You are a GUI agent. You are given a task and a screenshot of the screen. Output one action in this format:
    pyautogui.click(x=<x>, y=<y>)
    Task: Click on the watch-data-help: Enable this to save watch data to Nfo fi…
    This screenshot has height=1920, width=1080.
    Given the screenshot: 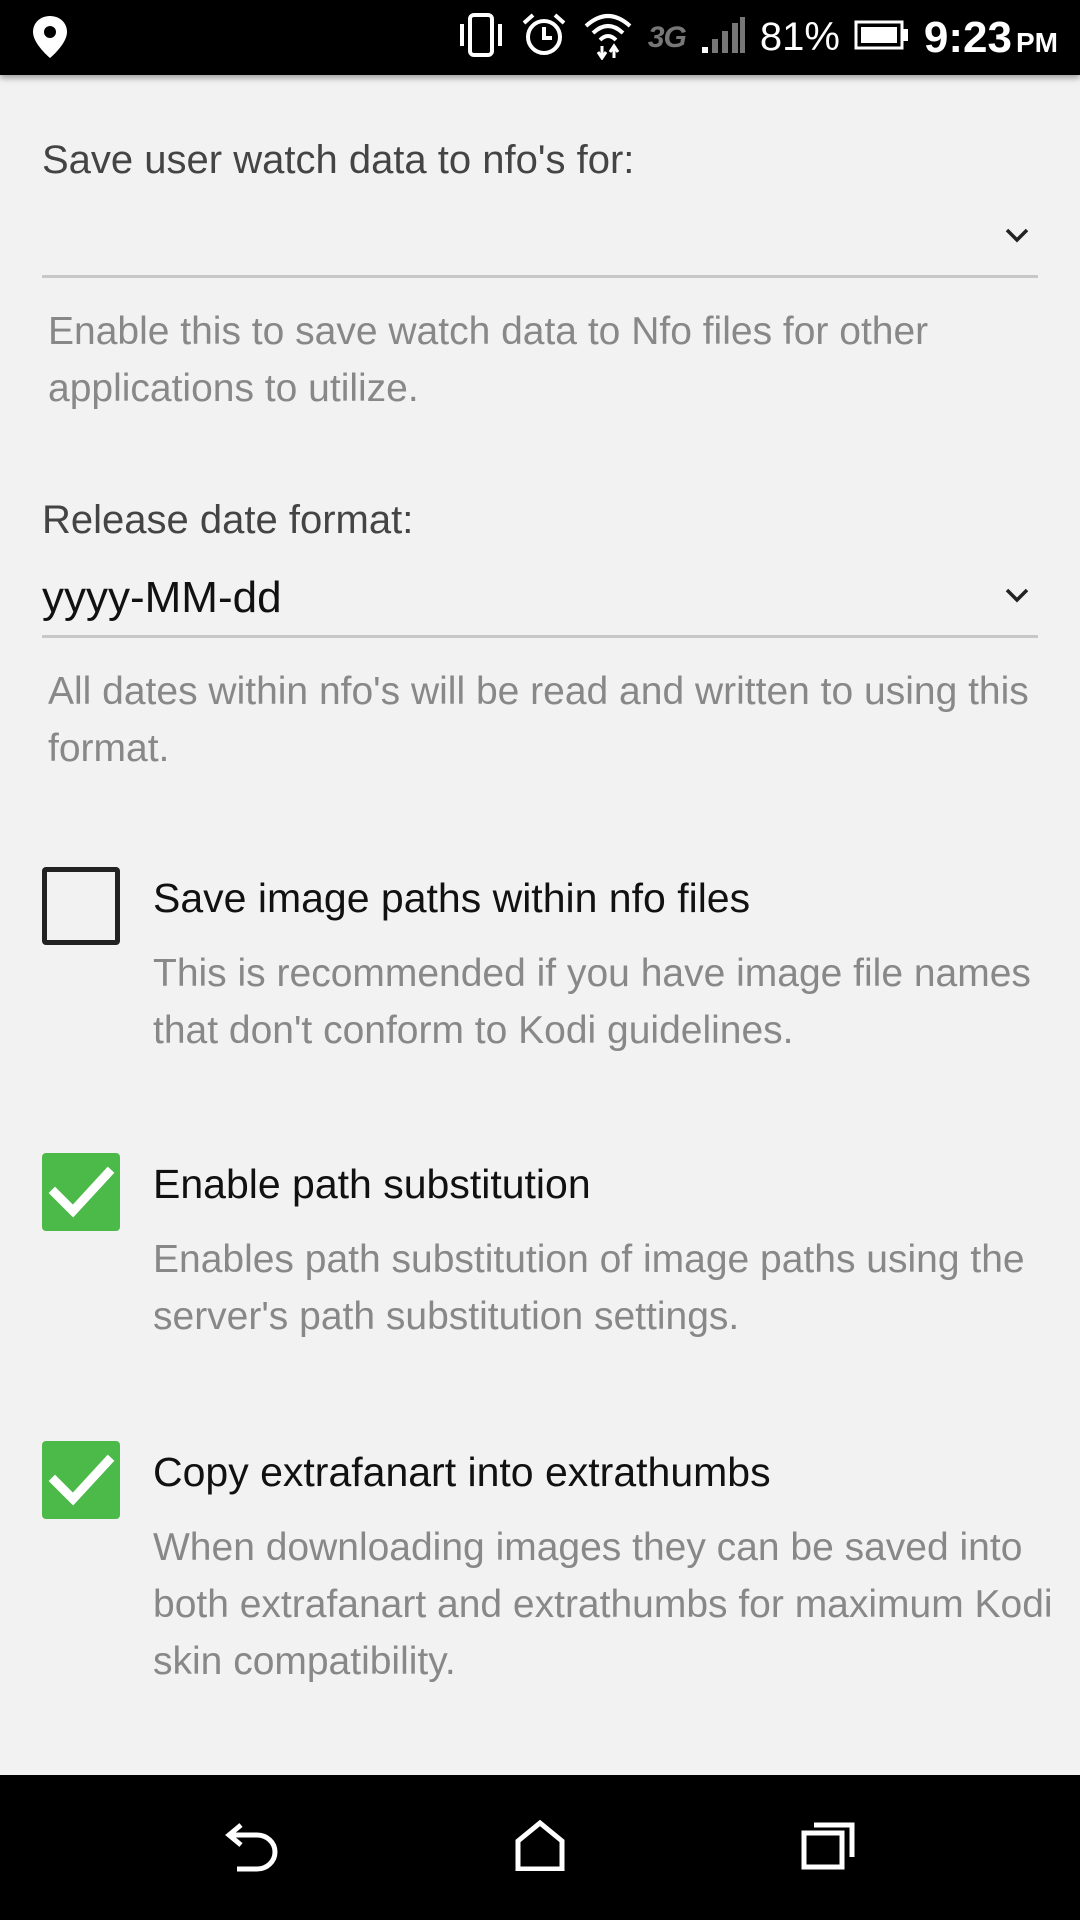 What is the action you would take?
    pyautogui.click(x=488, y=360)
    